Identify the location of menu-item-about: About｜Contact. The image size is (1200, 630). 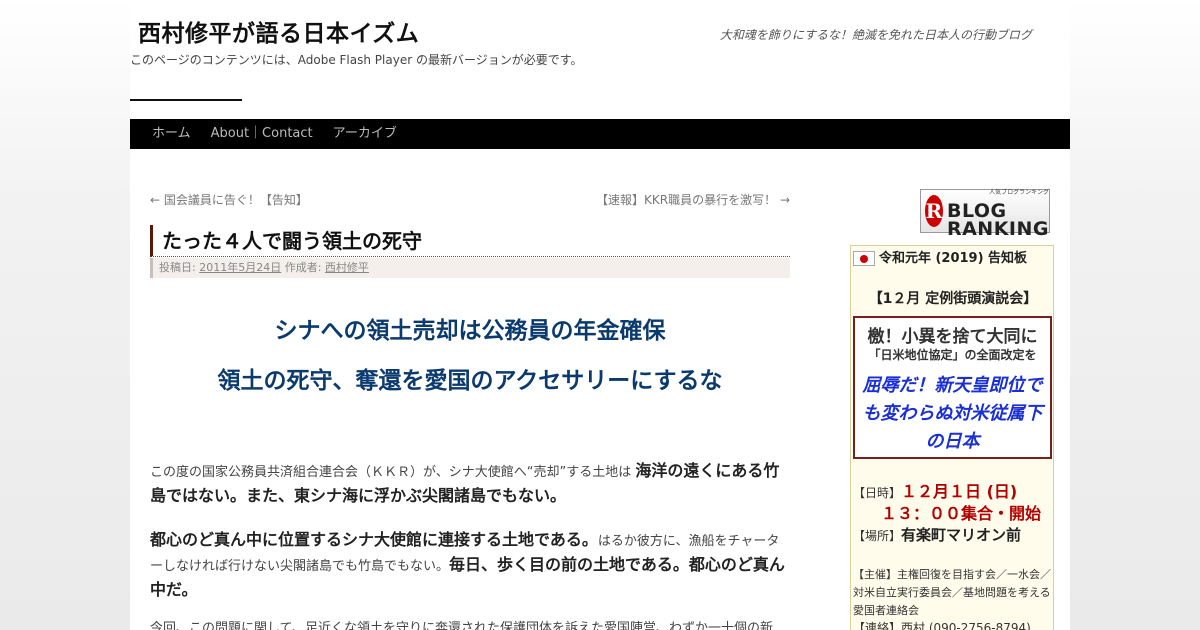
(262, 134).